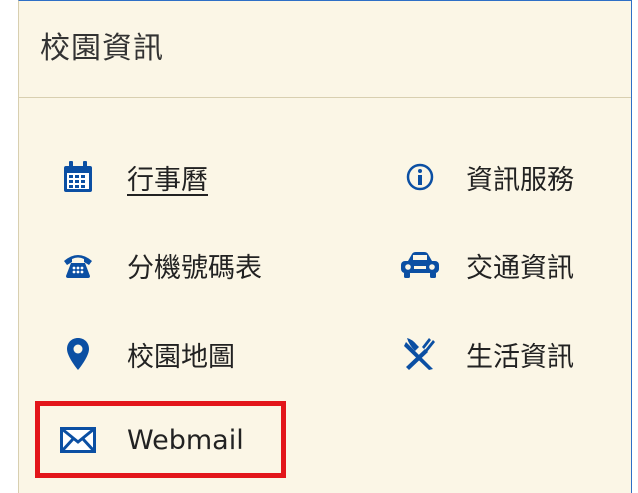  I want to click on link-label-campus-map: 校園地圖, so click(181, 357).